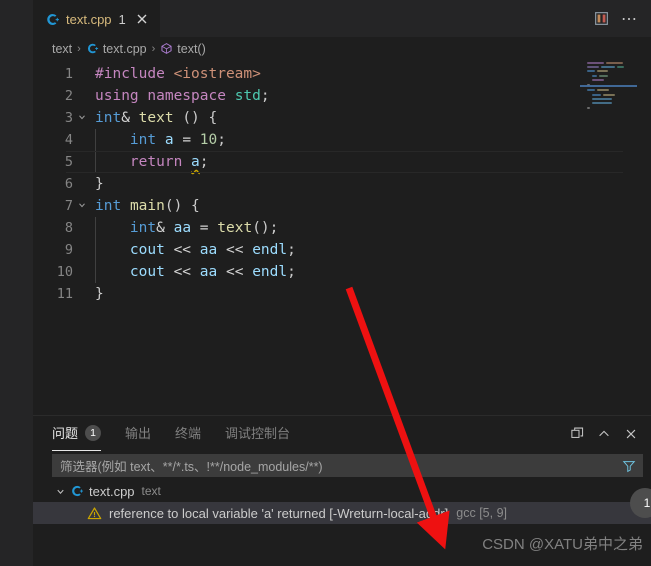  What do you see at coordinates (112, 491) in the screenshot?
I see `problems-file-name: text.cpp` at bounding box center [112, 491].